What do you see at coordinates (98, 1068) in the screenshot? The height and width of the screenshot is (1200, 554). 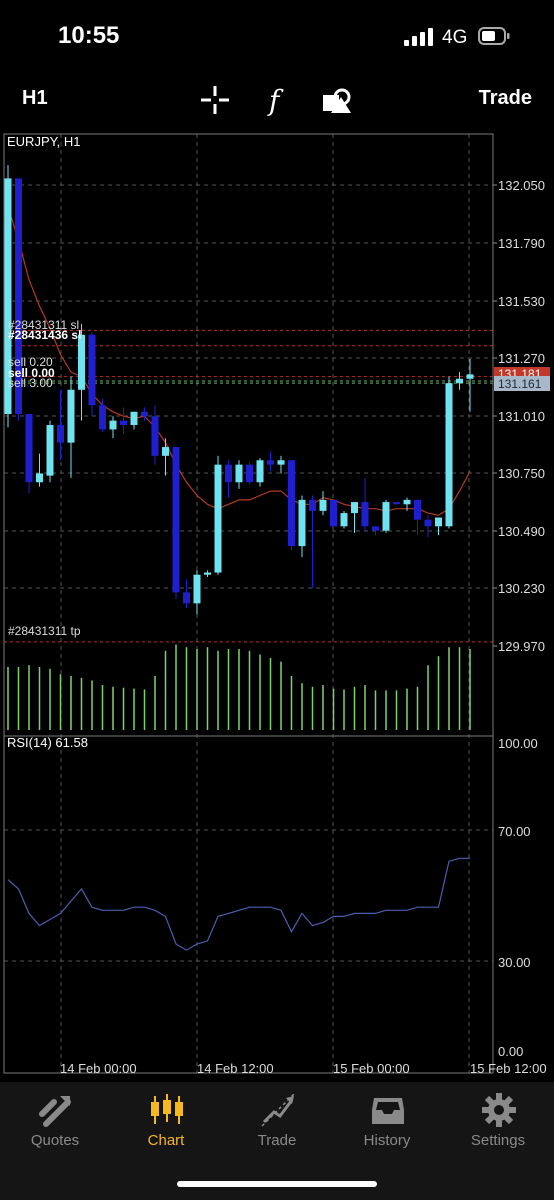 I see `time-tick: 14 Feb 00:00` at bounding box center [98, 1068].